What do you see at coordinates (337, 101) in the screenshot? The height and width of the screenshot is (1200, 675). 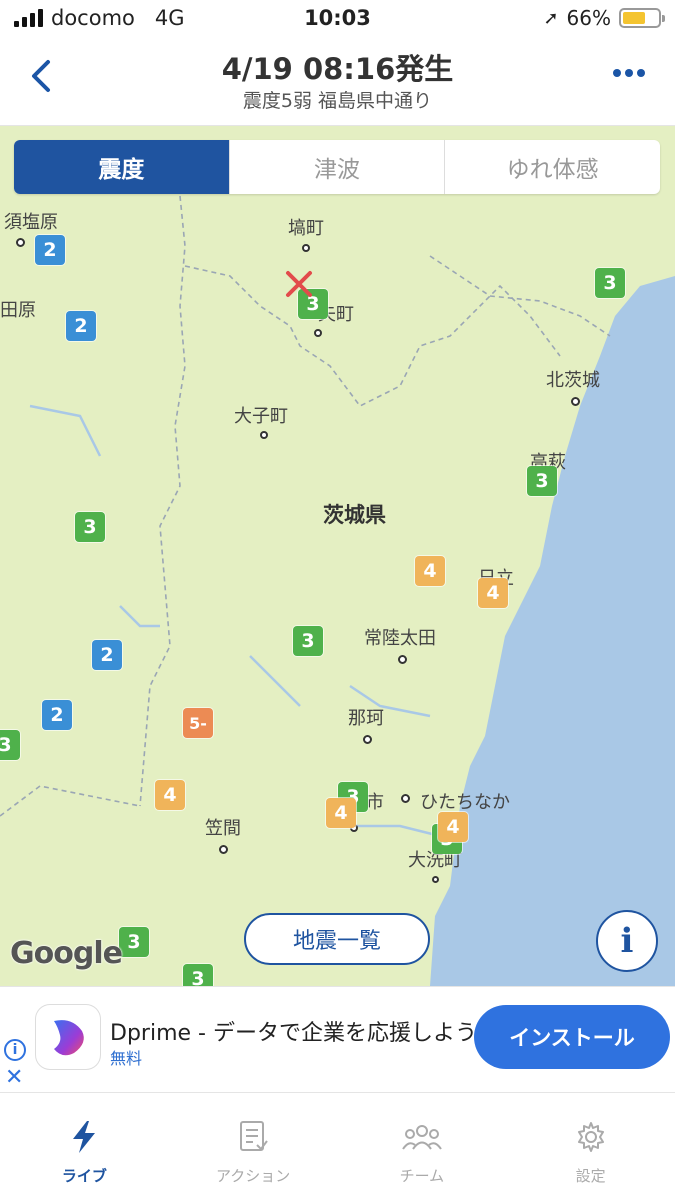 I see `page-subtitle: 震度5弱 福島県中通り` at bounding box center [337, 101].